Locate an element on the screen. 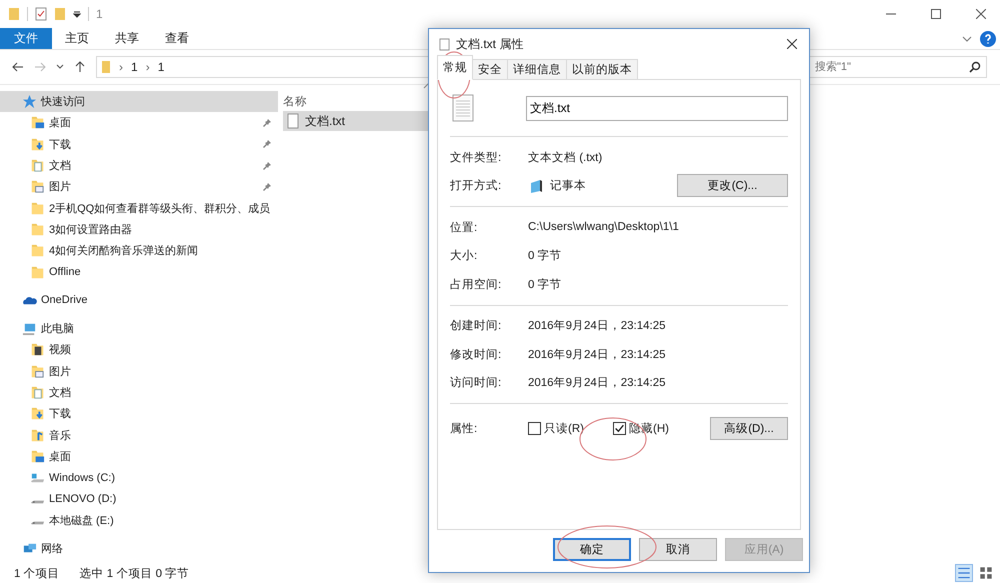  nav-item: LENOVO (D:) is located at coordinates (139, 499).